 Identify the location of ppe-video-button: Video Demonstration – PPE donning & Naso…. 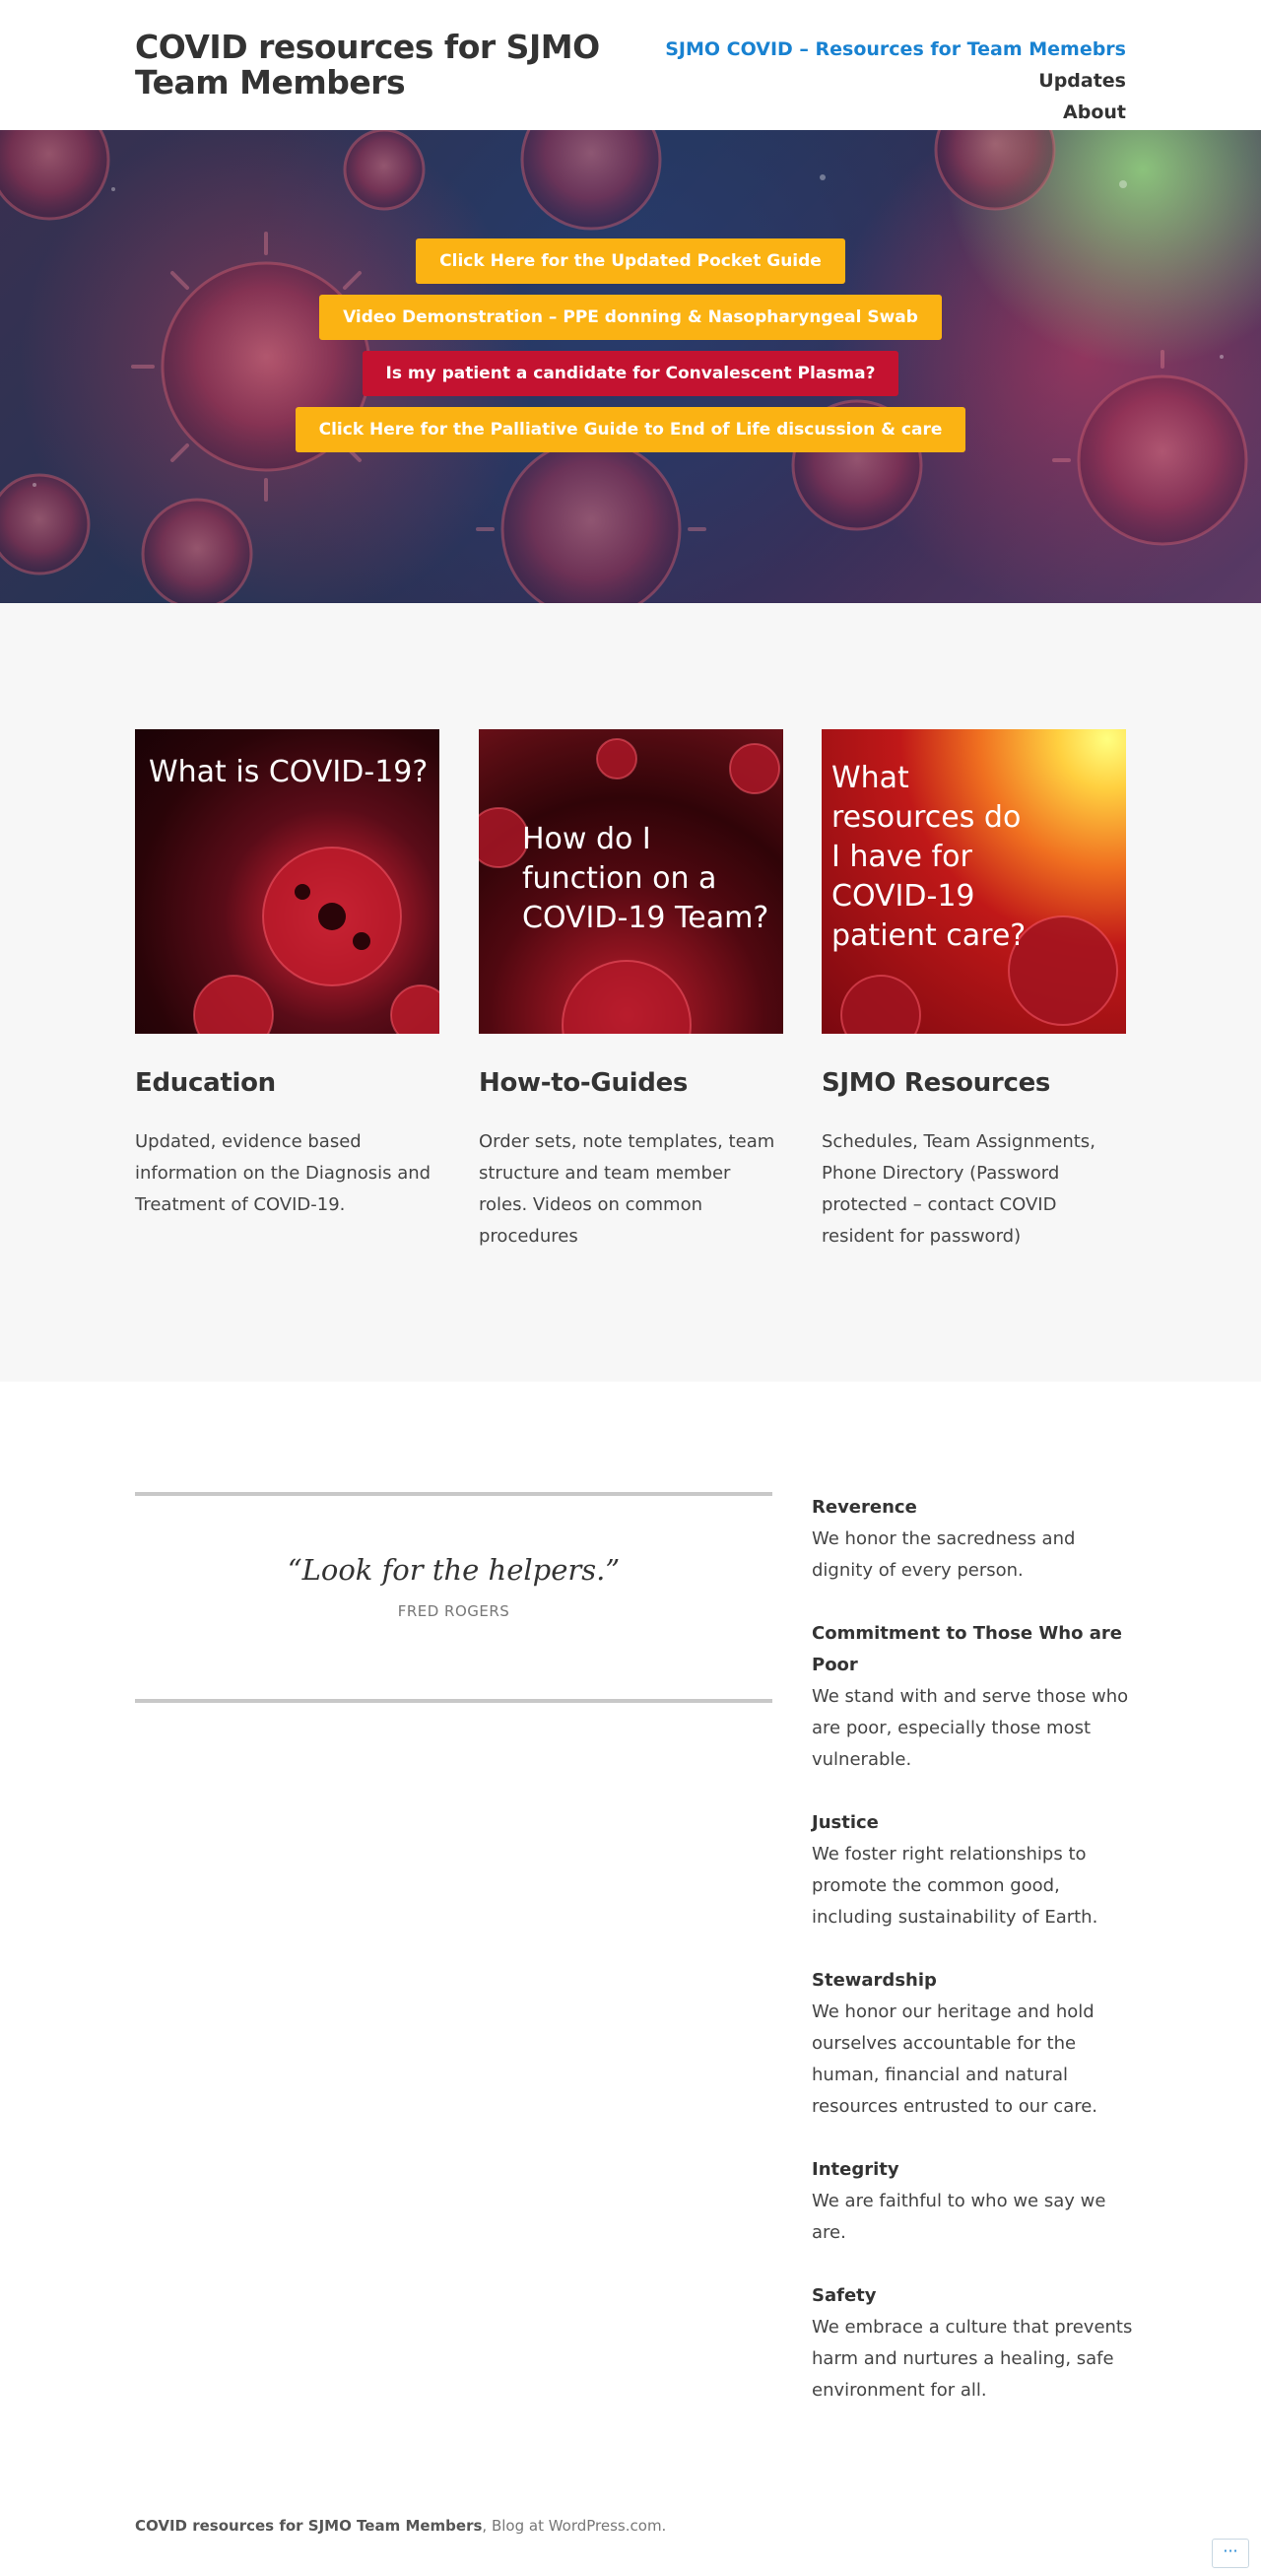
(630, 317).